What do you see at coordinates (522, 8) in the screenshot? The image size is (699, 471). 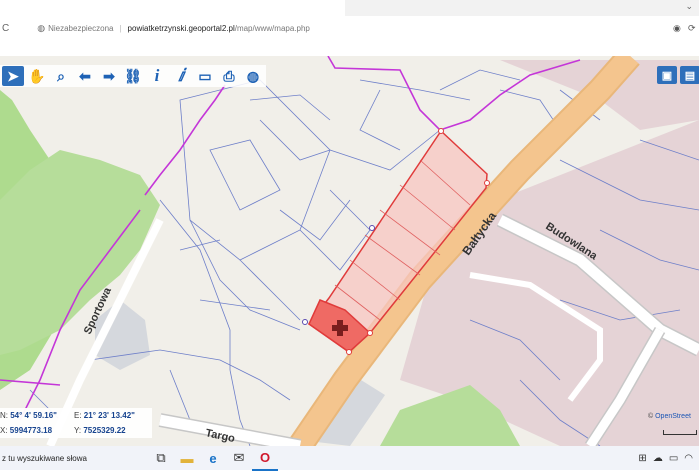 I see `tab-strip-area: ⌄` at bounding box center [522, 8].